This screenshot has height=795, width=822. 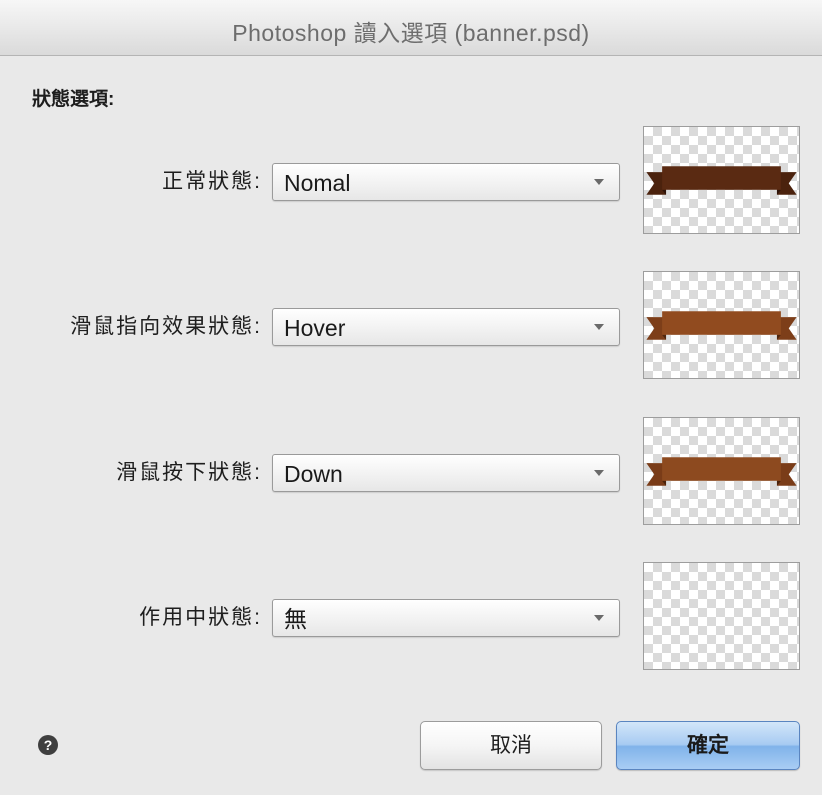 I want to click on preview-normal, so click(x=721, y=180).